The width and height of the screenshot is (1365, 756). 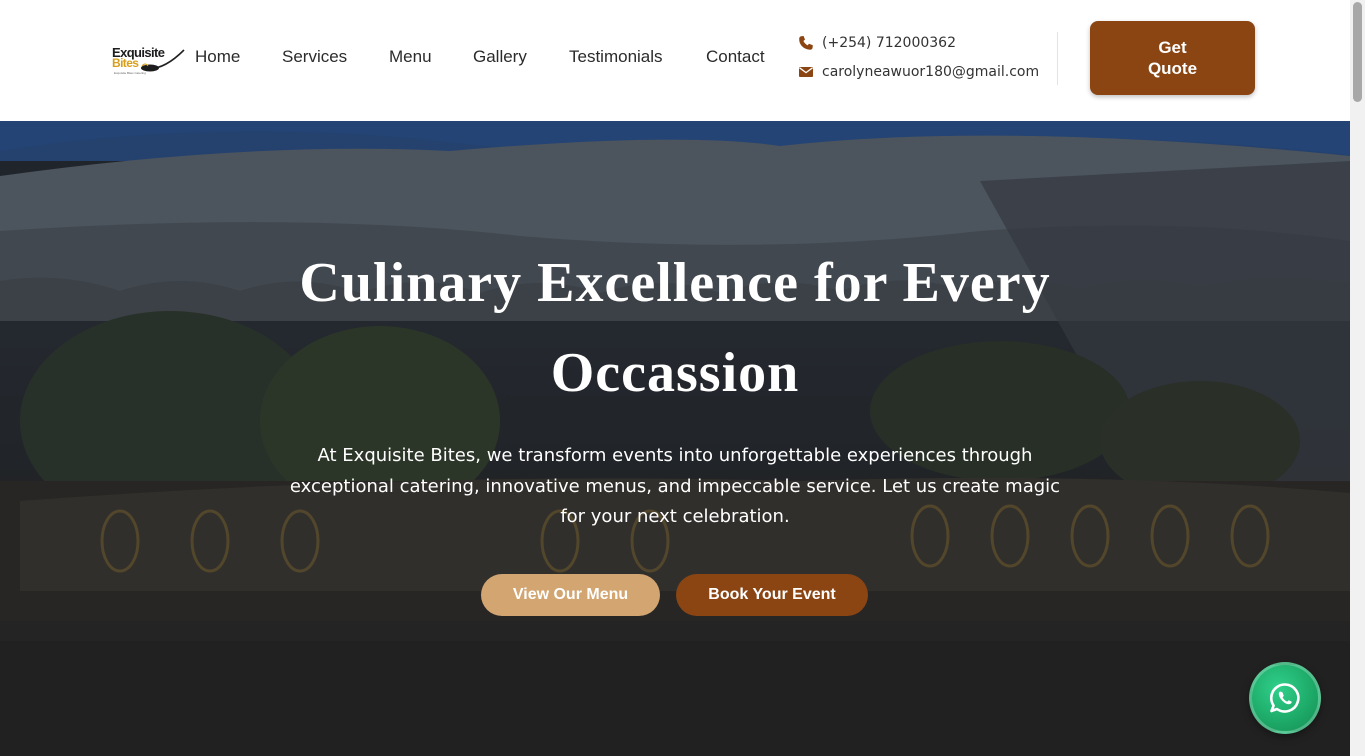 I want to click on header-divider, so click(x=1057, y=58).